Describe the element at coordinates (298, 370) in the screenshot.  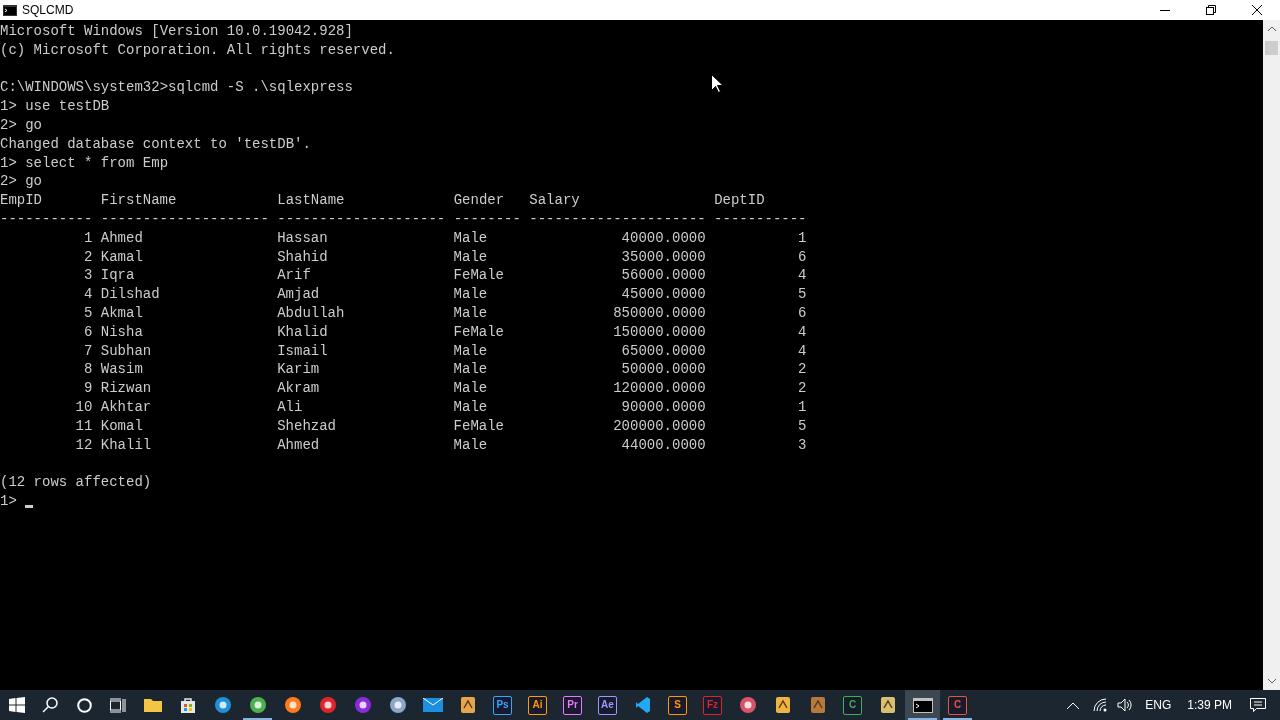
I see `table-cell: Karim` at that location.